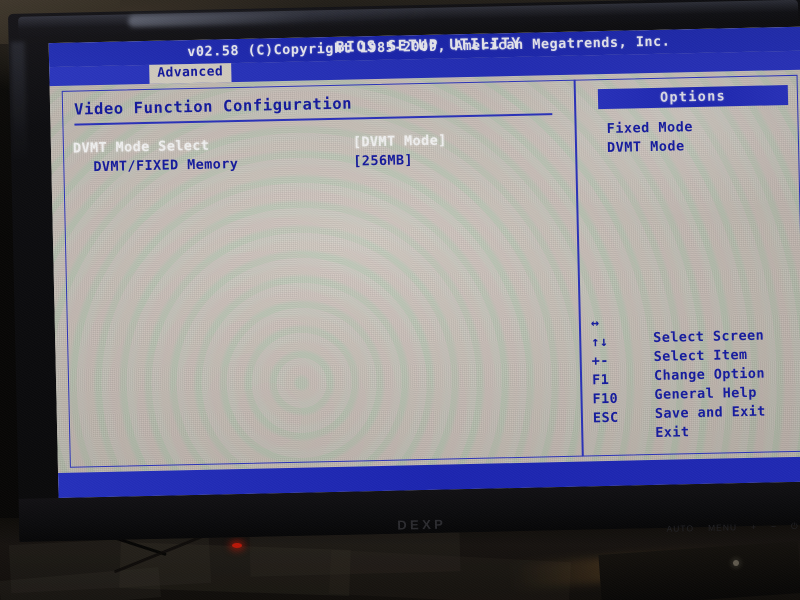  What do you see at coordinates (190, 73) in the screenshot?
I see `tab-advanced: Advanced` at bounding box center [190, 73].